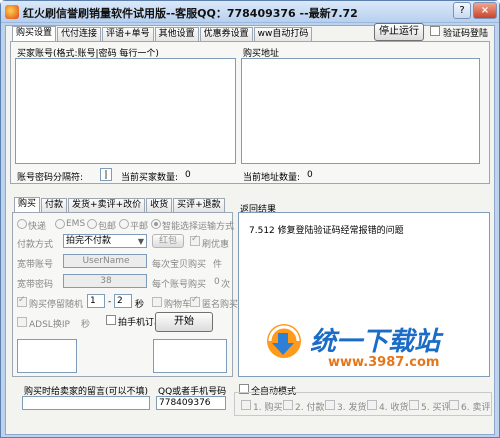 This screenshot has height=438, width=500. I want to click on window-title: 红火刷信誉刷销量软件试用版--客服QQ：778409376 --最新7.72, so click(190, 13).